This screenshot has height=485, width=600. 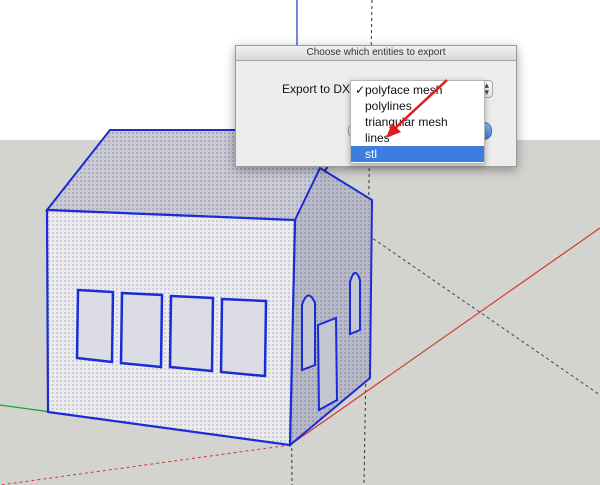 I want to click on menu-item-label: lines, so click(x=377, y=138).